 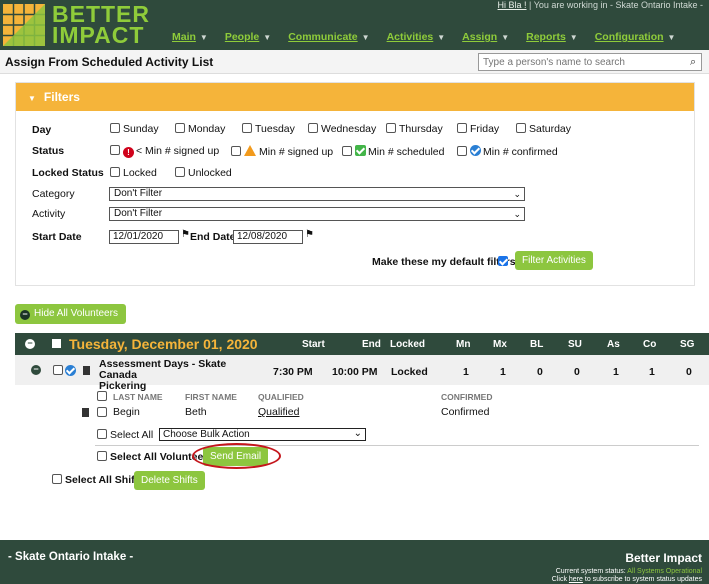 What do you see at coordinates (650, 344) in the screenshot?
I see `col-co: Co` at bounding box center [650, 344].